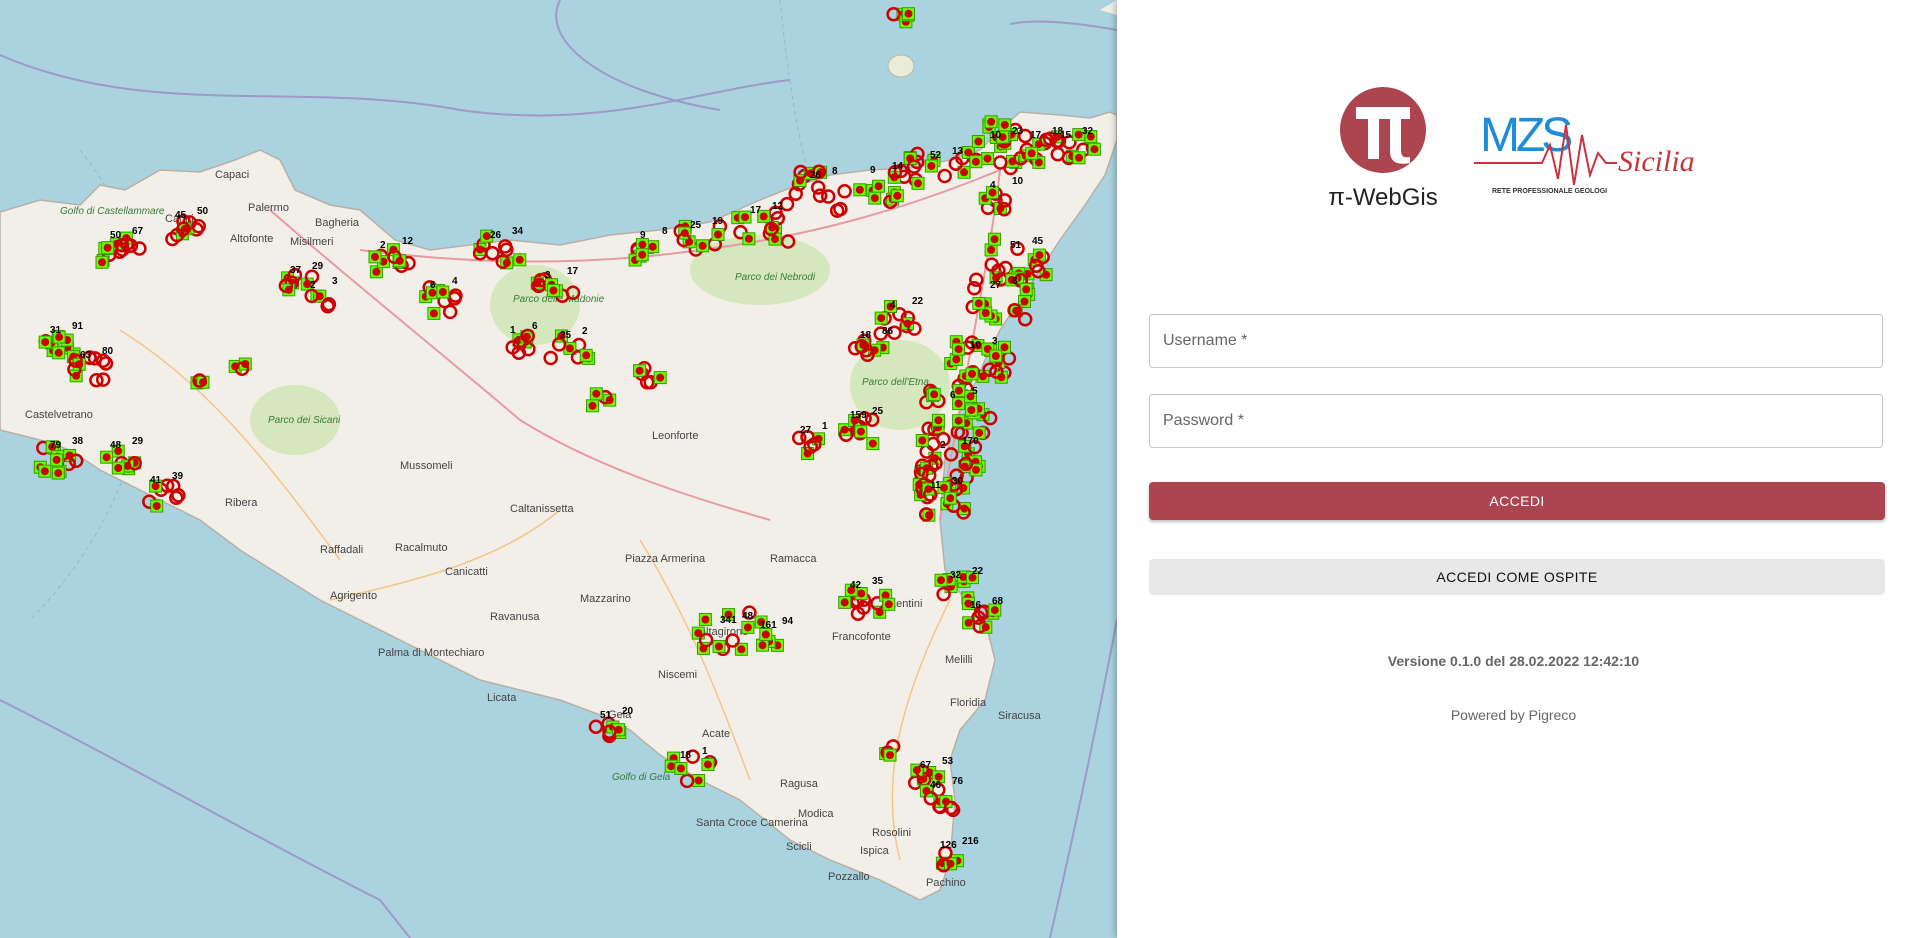  What do you see at coordinates (968, 703) in the screenshot?
I see `place-label: Floridia` at bounding box center [968, 703].